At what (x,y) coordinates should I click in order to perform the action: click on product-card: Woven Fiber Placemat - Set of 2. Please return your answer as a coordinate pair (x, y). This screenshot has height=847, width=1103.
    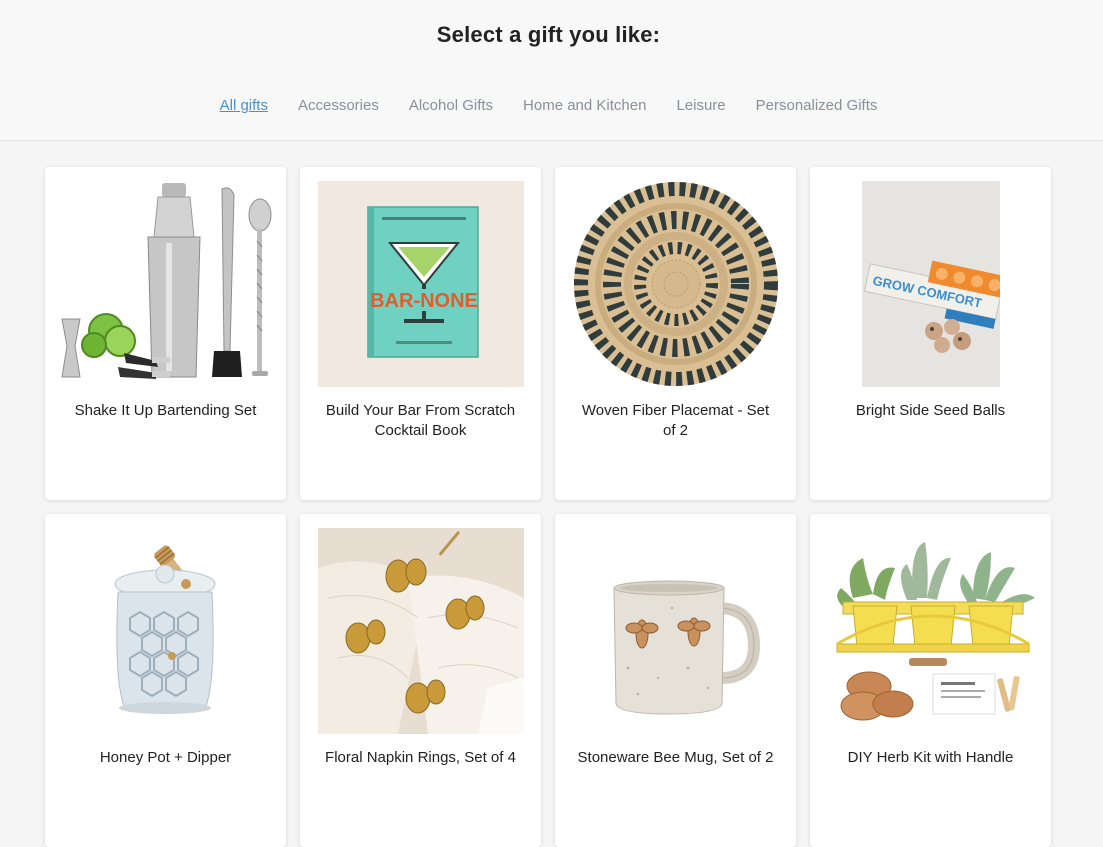
    Looking at the image, I should click on (675, 333).